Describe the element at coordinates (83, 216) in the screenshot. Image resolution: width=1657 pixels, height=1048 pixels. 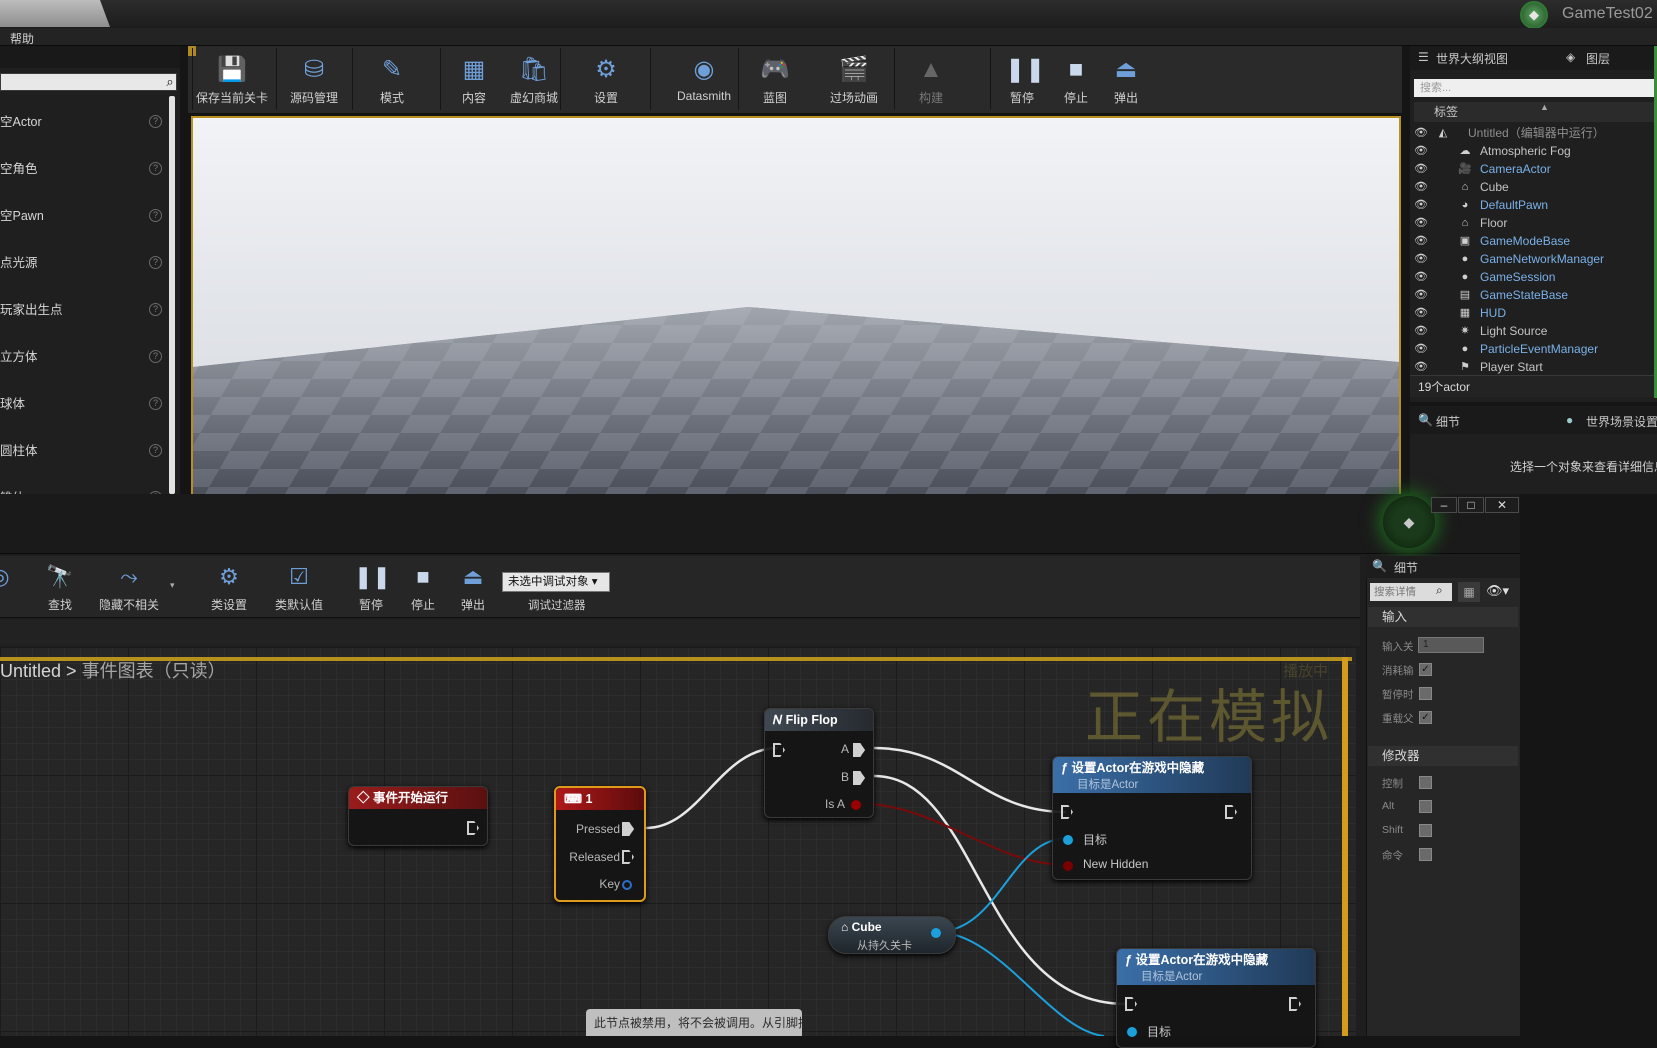
I see `place-item: 空Pawn?` at that location.